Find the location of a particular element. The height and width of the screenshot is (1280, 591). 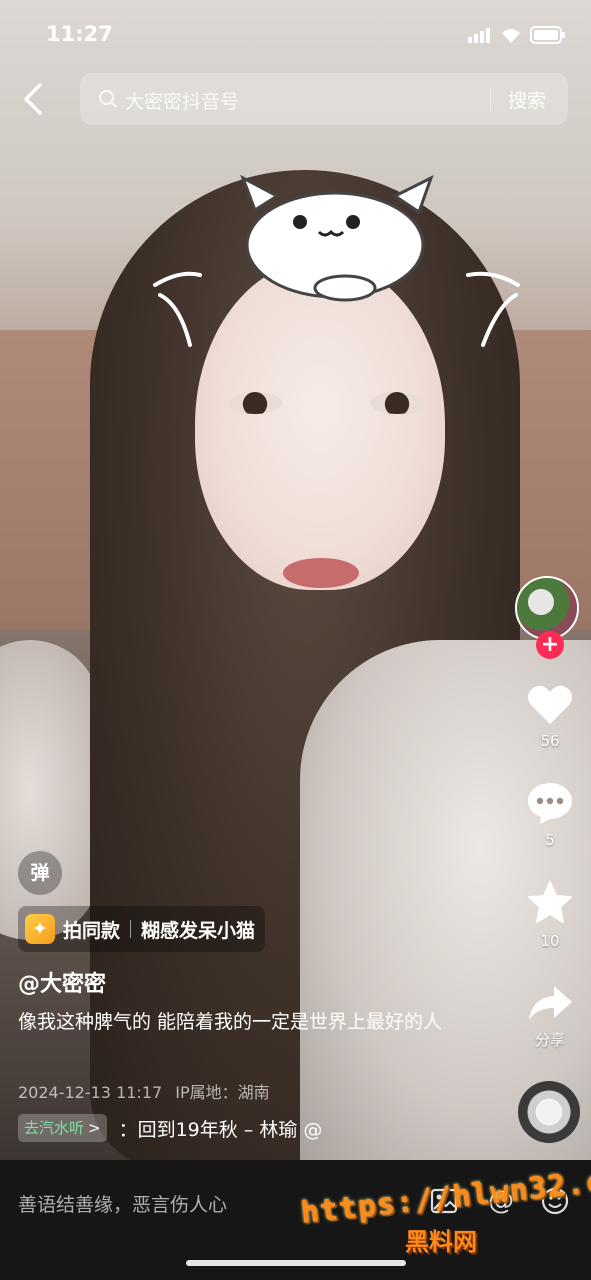

search-divider is located at coordinates (490, 99).